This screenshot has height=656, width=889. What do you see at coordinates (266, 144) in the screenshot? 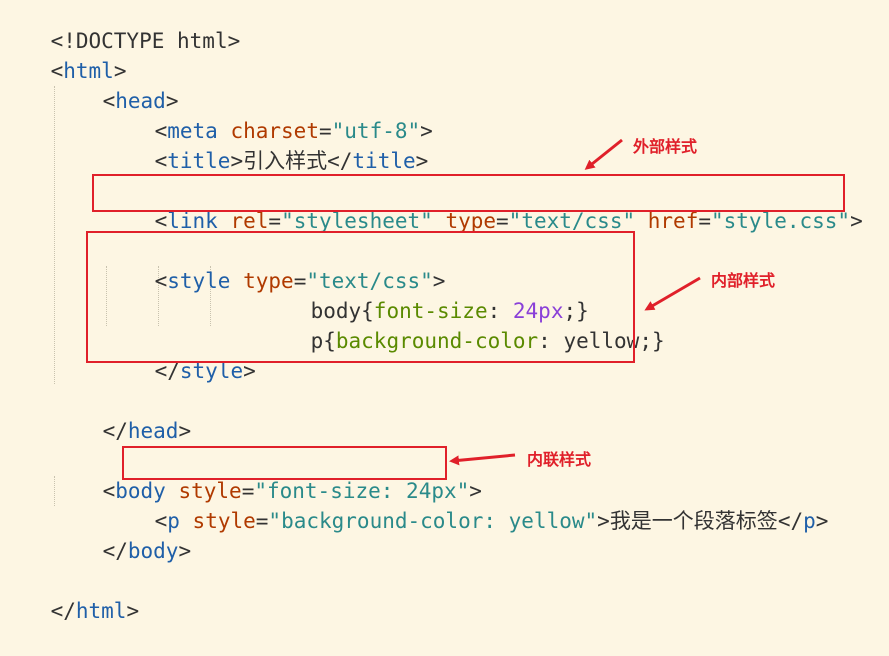
I see `code-line-5: <title>引入样式</title>` at bounding box center [266, 144].